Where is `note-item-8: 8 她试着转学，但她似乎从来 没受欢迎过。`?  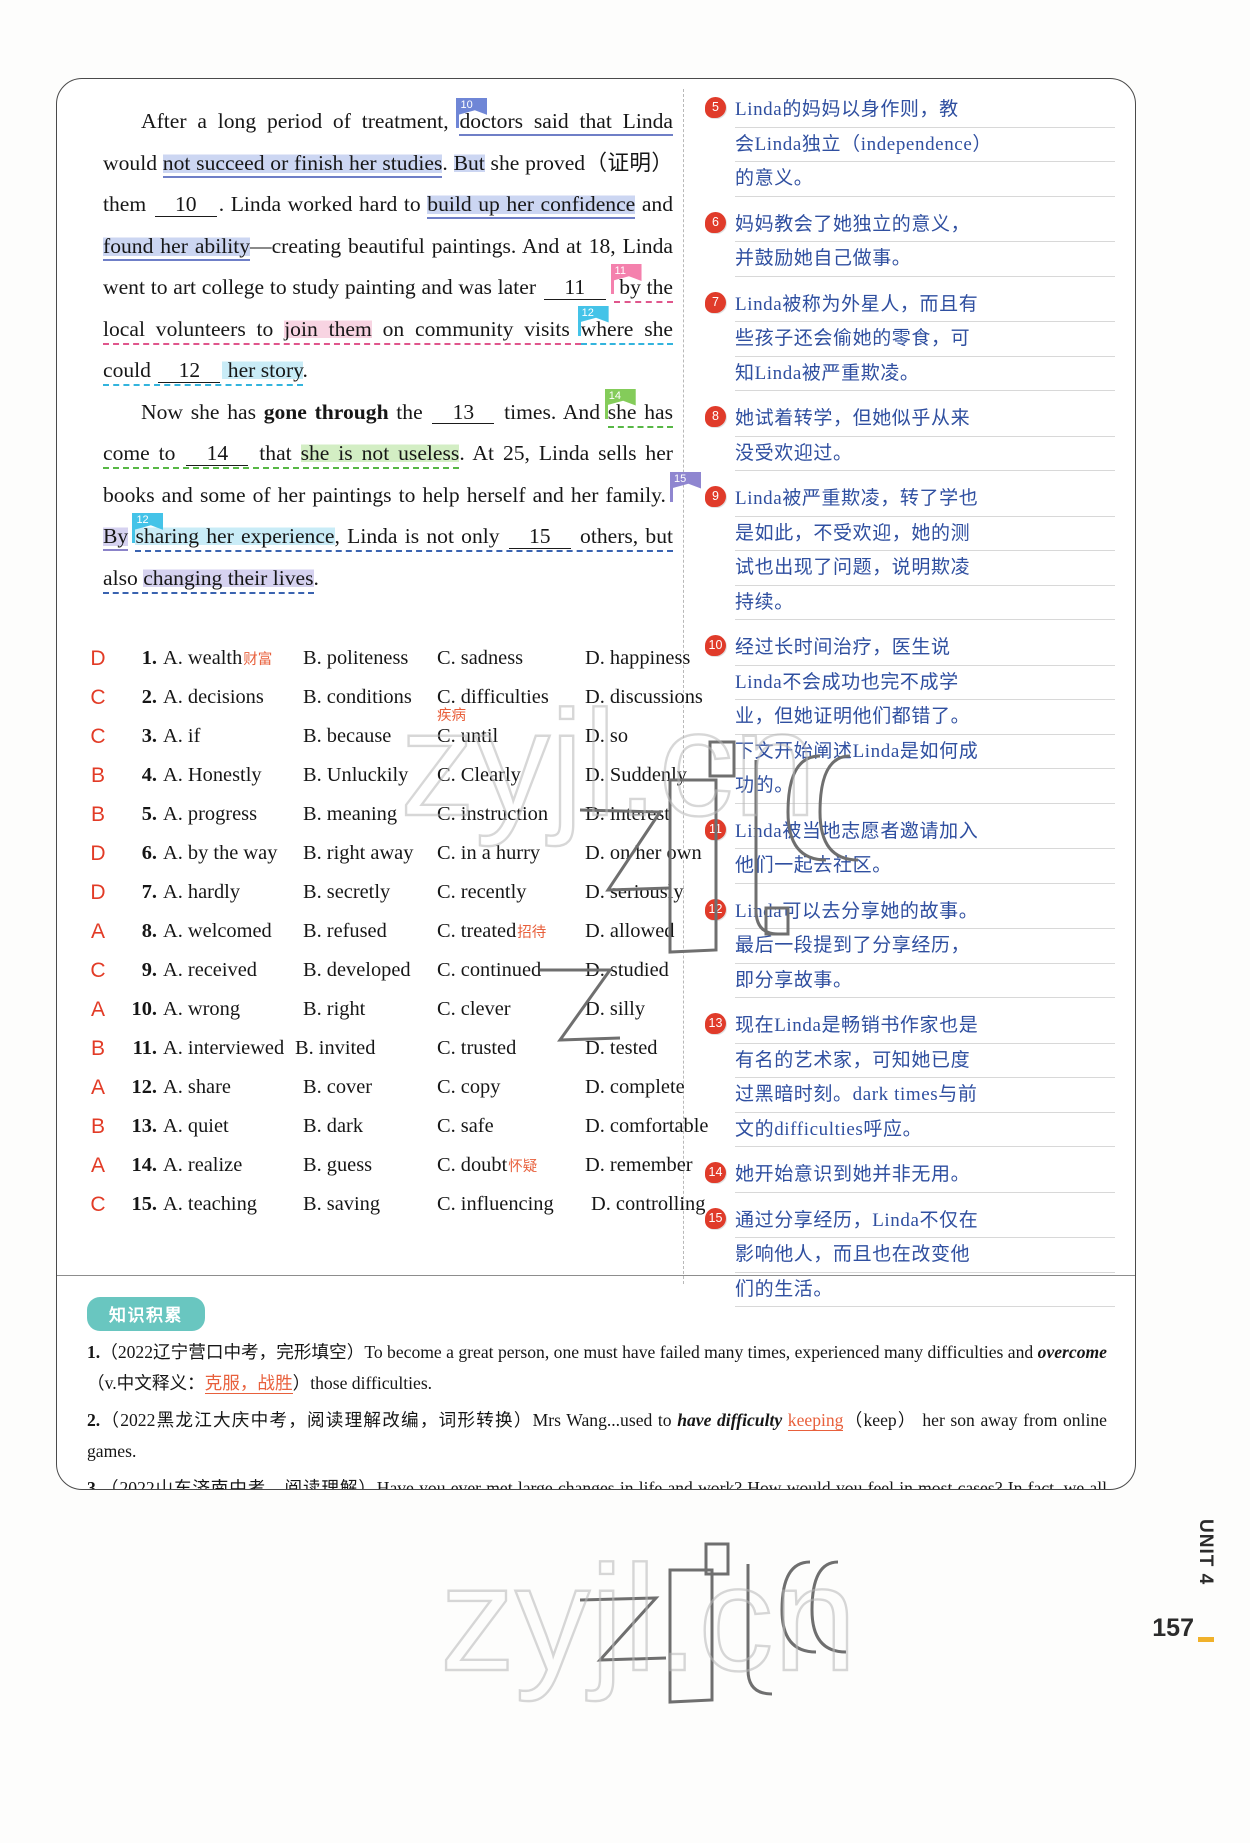 note-item-8: 8 她试着转学，但她似乎从来 没受欢迎过。 is located at coordinates (910, 436).